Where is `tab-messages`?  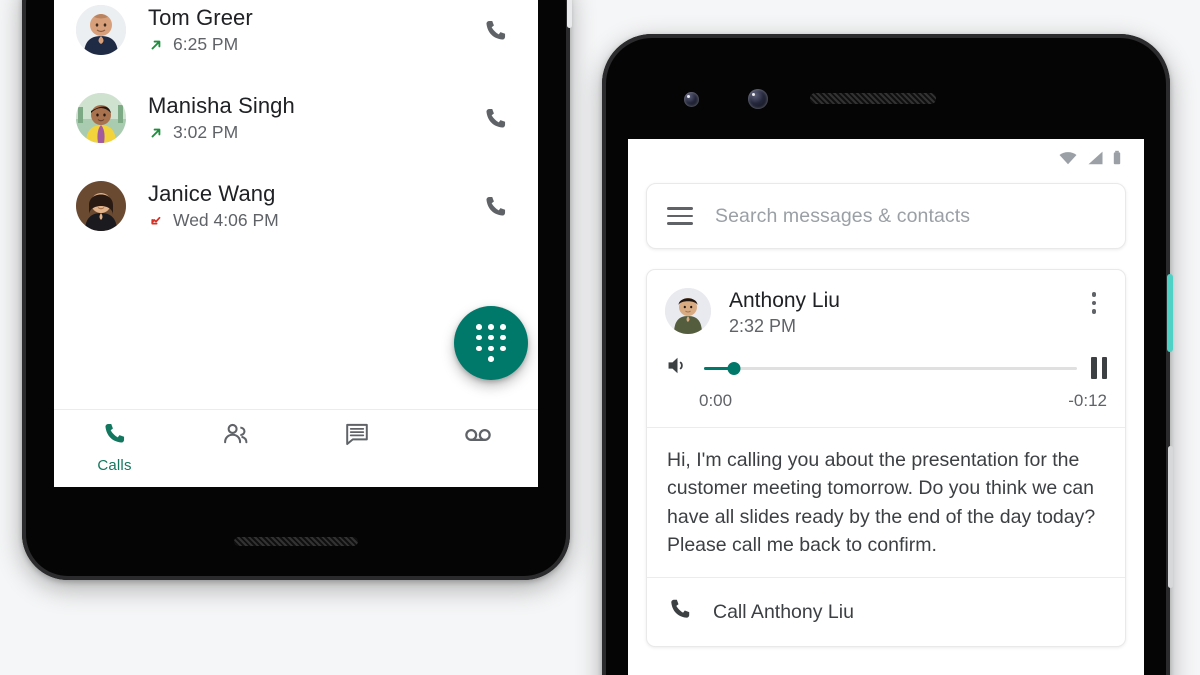
tab-messages is located at coordinates (356, 436).